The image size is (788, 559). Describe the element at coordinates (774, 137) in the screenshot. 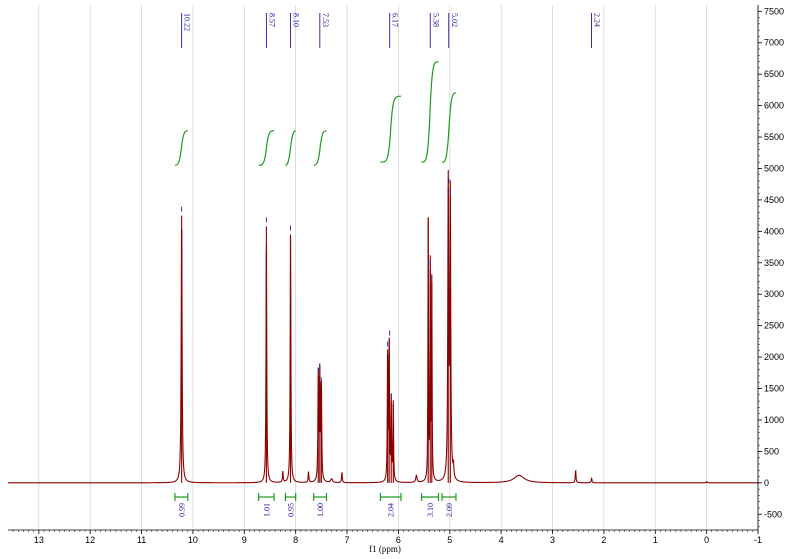

I see `y-tick-label: 5500` at that location.